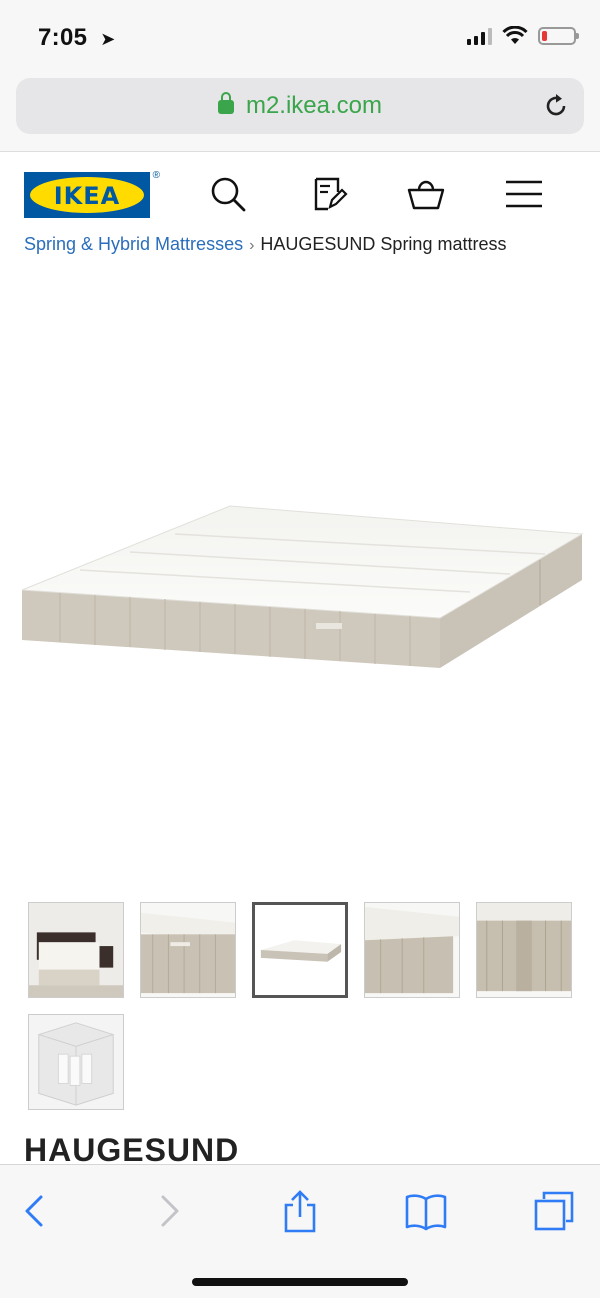 Image resolution: width=600 pixels, height=1298 pixels. I want to click on forward-icon, so click(168, 1211).